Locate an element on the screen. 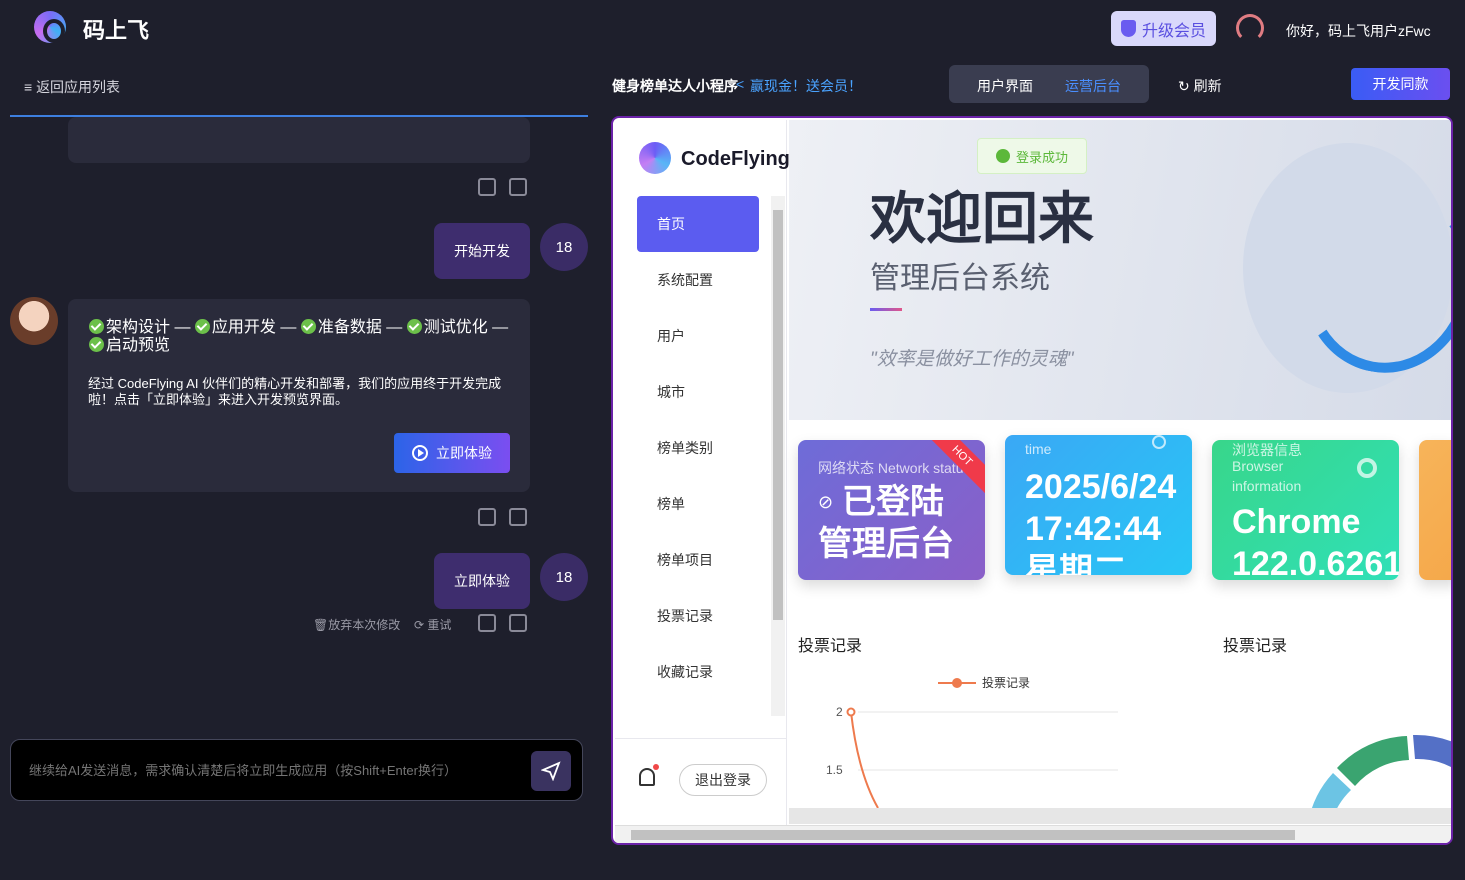 This screenshot has width=1465, height=880. menu-item-cities: 城市 is located at coordinates (698, 392).